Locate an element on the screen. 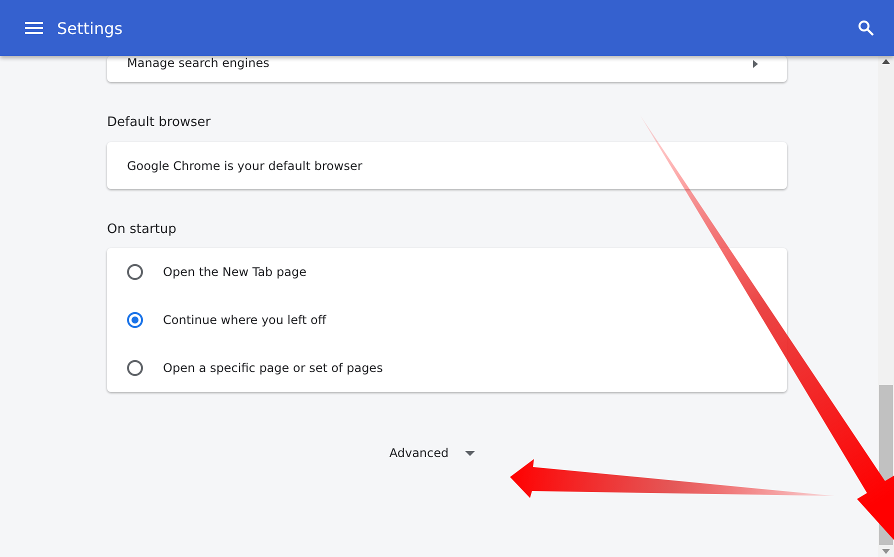 The width and height of the screenshot is (894, 557). radio-label: Open the New Tab page is located at coordinates (234, 272).